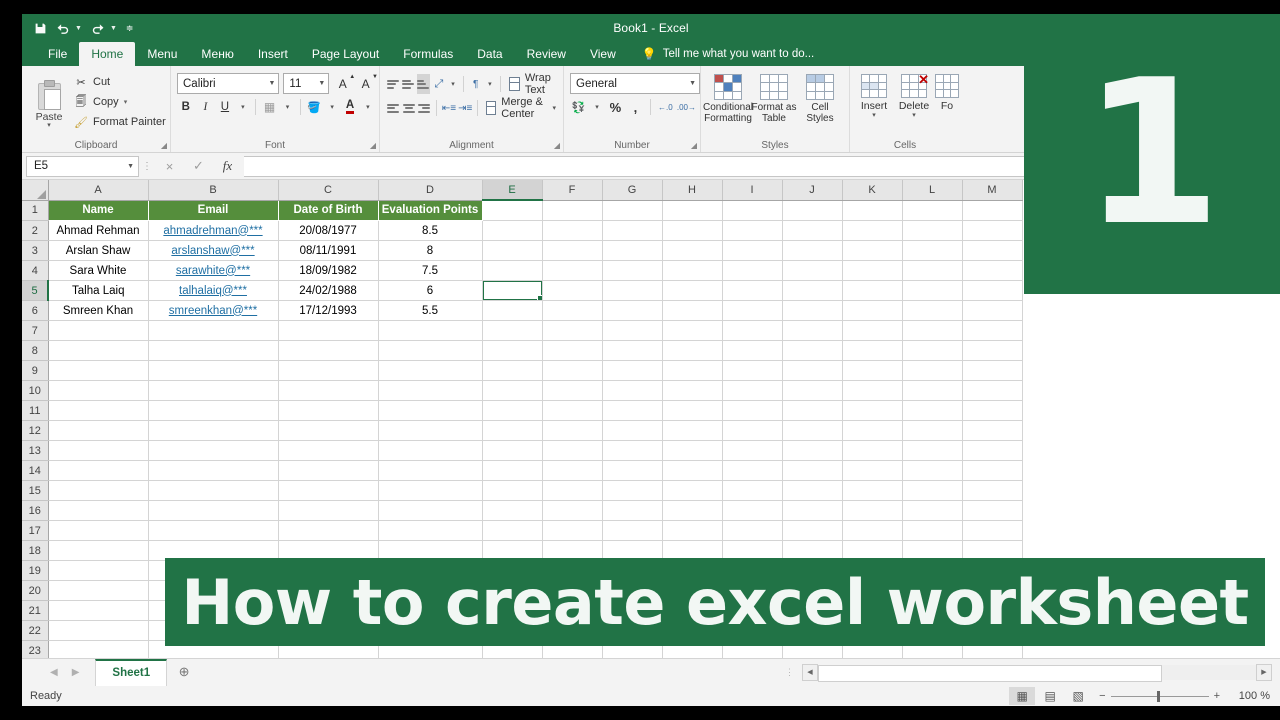  Describe the element at coordinates (430, 230) in the screenshot. I see `cell-D2: 8.5` at that location.